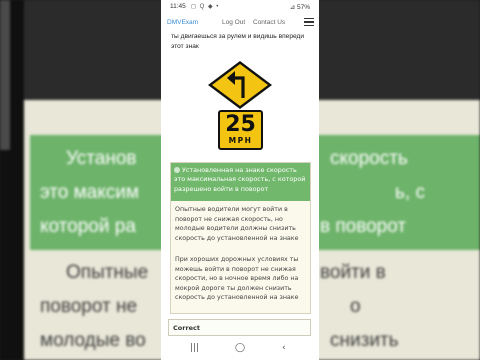  What do you see at coordinates (355, 306) in the screenshot?
I see `background-text: о` at bounding box center [355, 306].